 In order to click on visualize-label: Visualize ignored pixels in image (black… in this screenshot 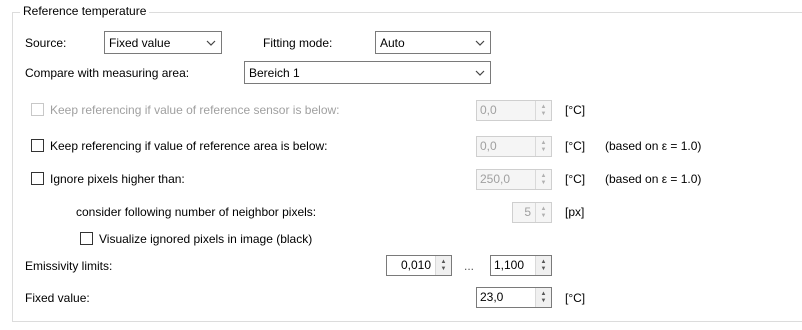, I will do `click(206, 239)`.